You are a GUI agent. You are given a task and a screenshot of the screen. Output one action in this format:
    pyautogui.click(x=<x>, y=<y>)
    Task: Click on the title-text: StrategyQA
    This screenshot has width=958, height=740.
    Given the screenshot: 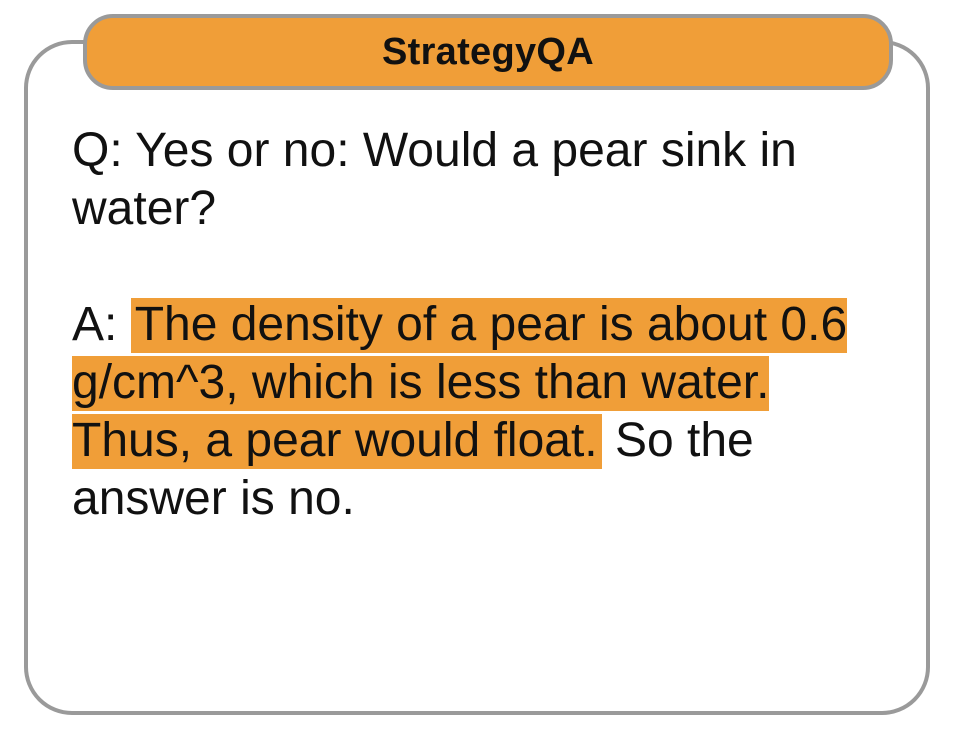 What is the action you would take?
    pyautogui.click(x=488, y=51)
    